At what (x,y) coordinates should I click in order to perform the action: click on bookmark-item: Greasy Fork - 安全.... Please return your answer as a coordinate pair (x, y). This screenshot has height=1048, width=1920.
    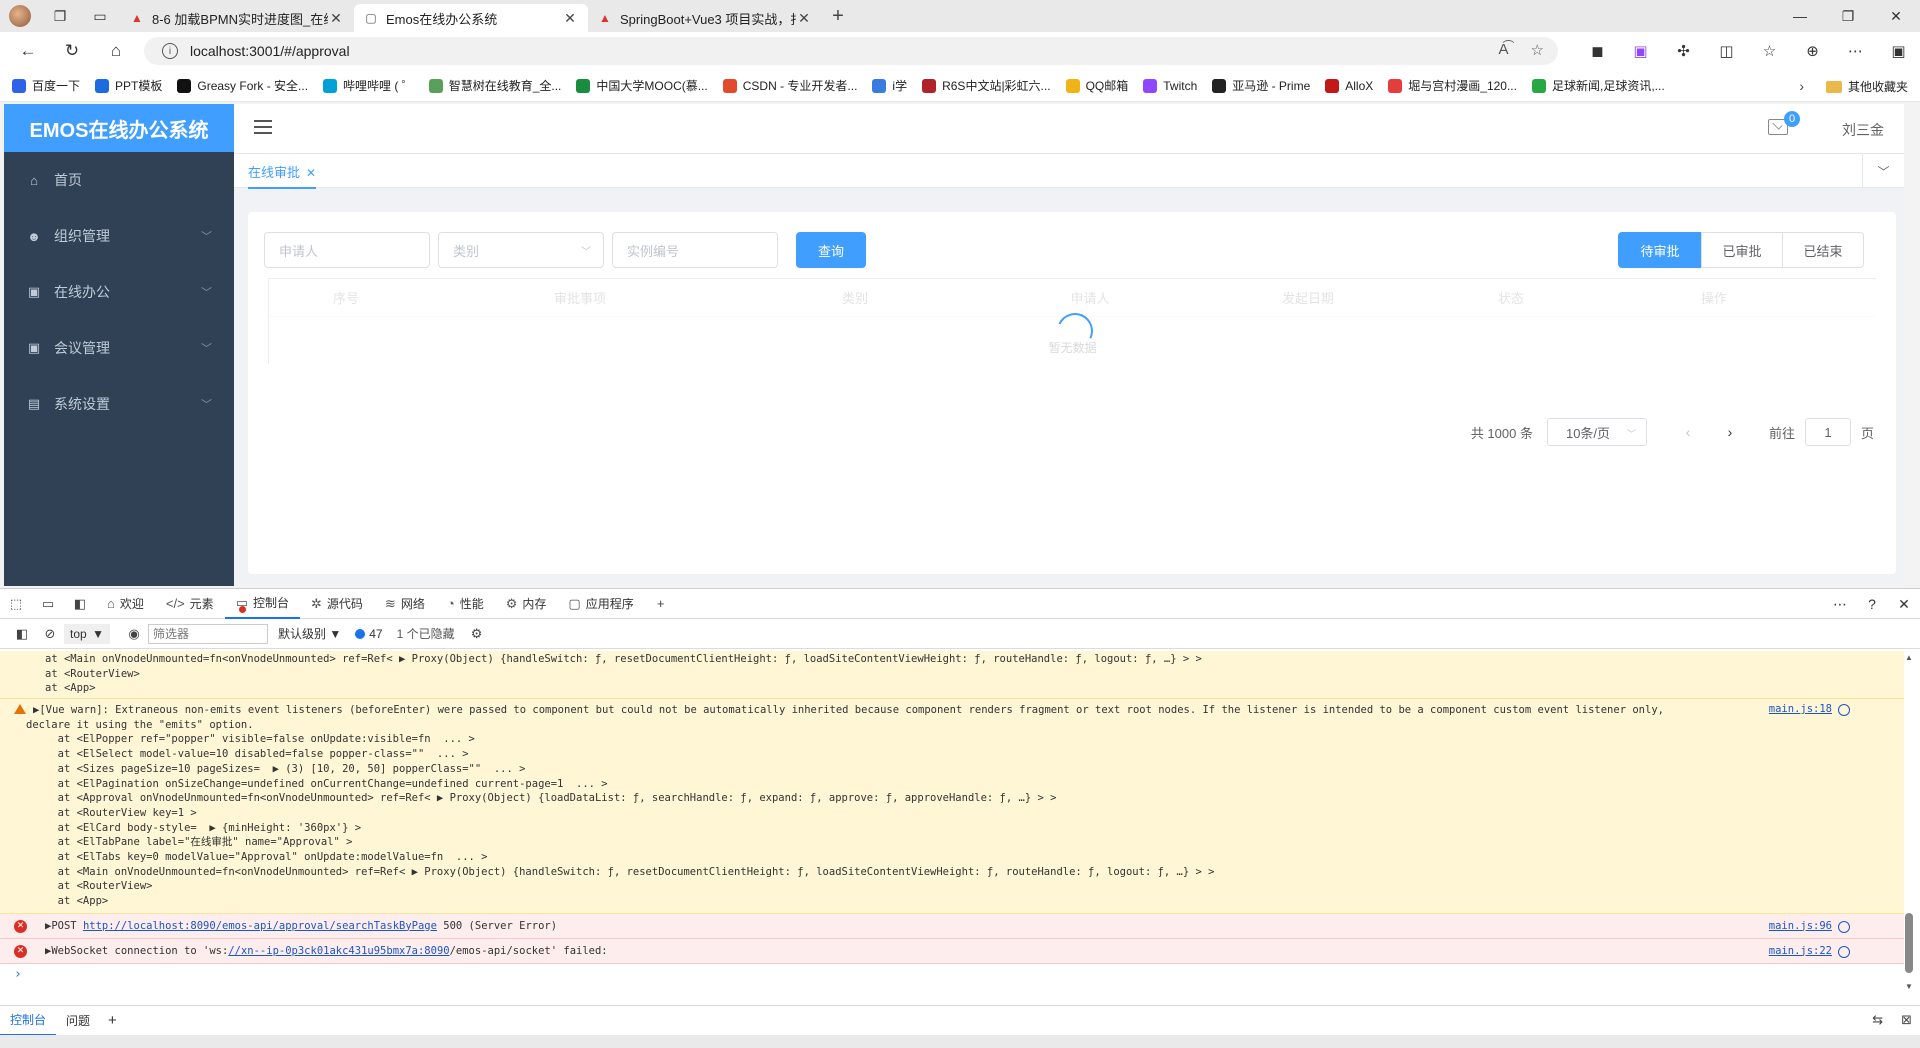
    Looking at the image, I should click on (242, 85).